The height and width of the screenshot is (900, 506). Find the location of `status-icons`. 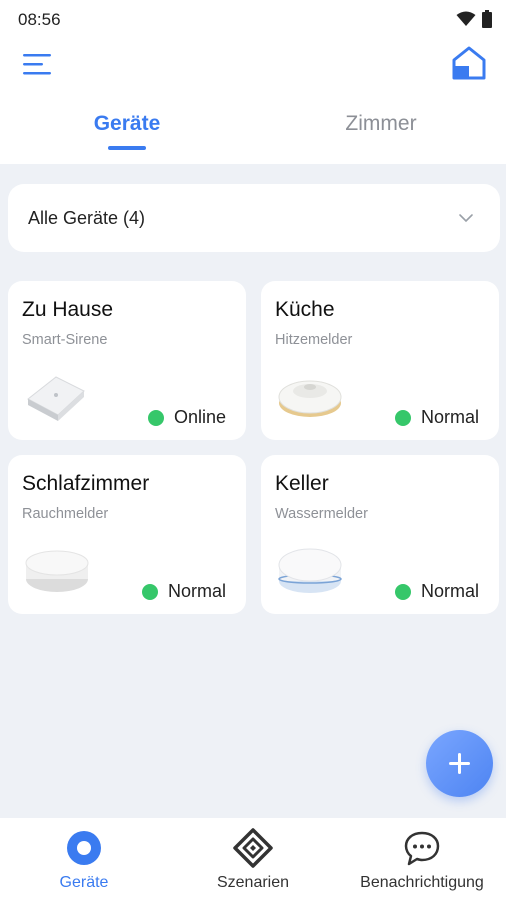

status-icons is located at coordinates (474, 19).